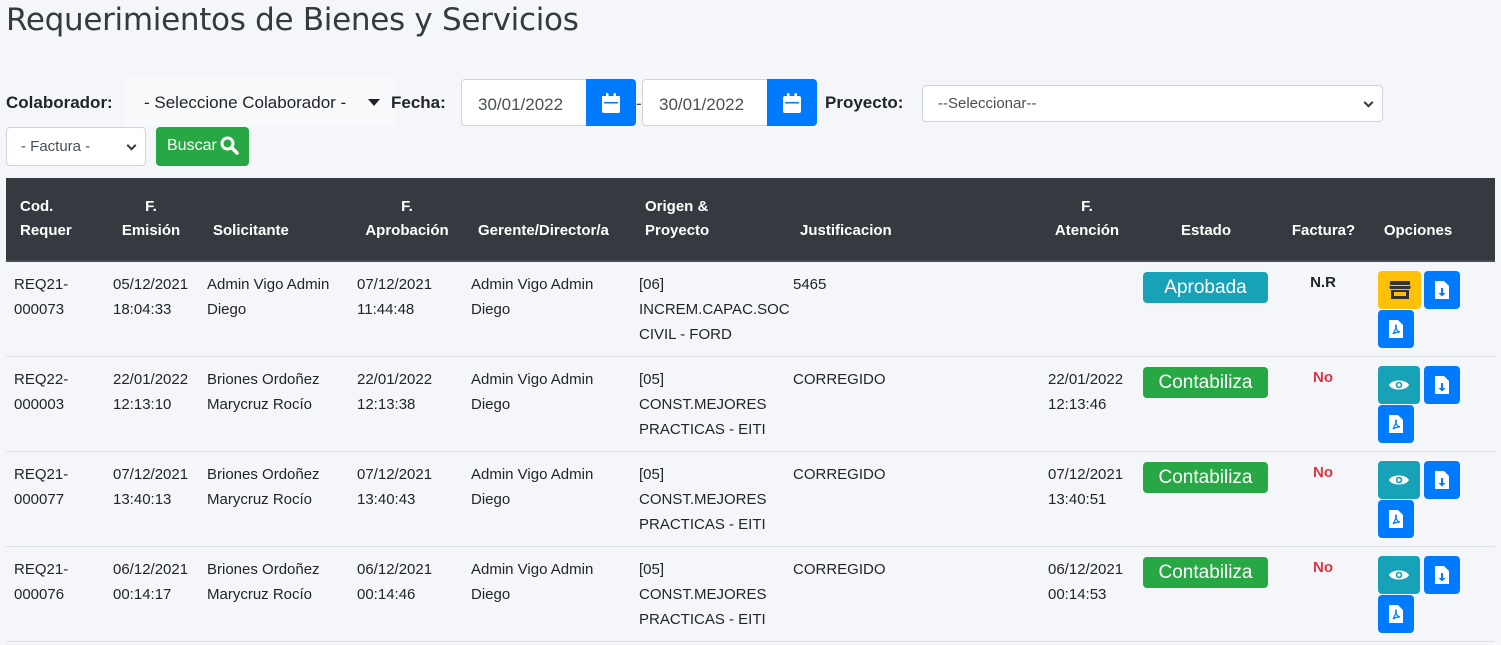  What do you see at coordinates (1152, 103) in the screenshot?
I see `proyecto-select: --Seleccionar--` at bounding box center [1152, 103].